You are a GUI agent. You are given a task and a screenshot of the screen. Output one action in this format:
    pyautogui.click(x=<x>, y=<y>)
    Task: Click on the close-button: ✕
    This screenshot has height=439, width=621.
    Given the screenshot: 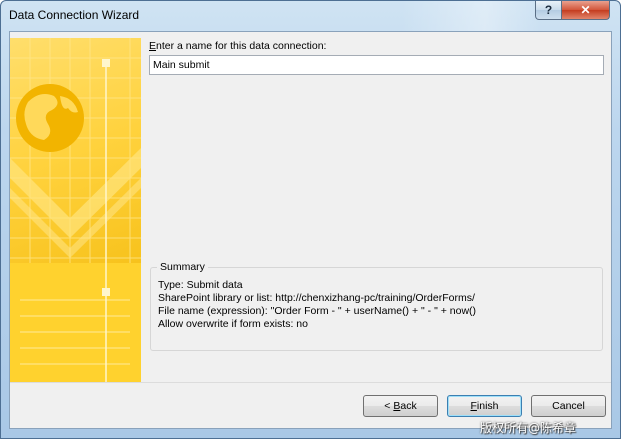 What is the action you would take?
    pyautogui.click(x=585, y=10)
    